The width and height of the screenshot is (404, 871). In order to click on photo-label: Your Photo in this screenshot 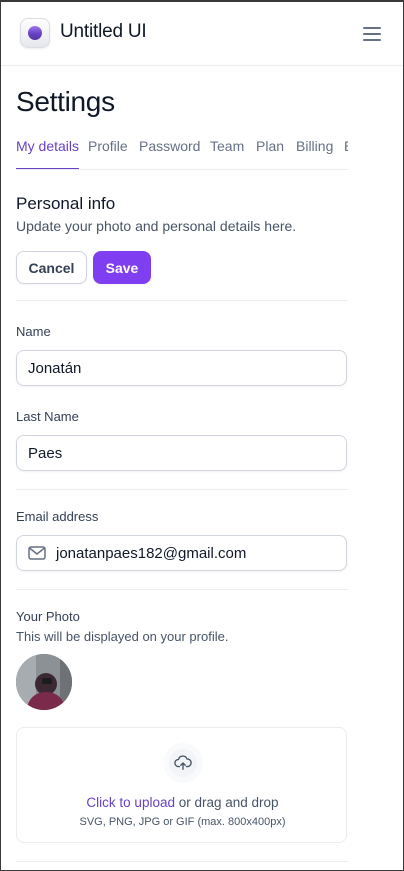, I will do `click(48, 616)`.